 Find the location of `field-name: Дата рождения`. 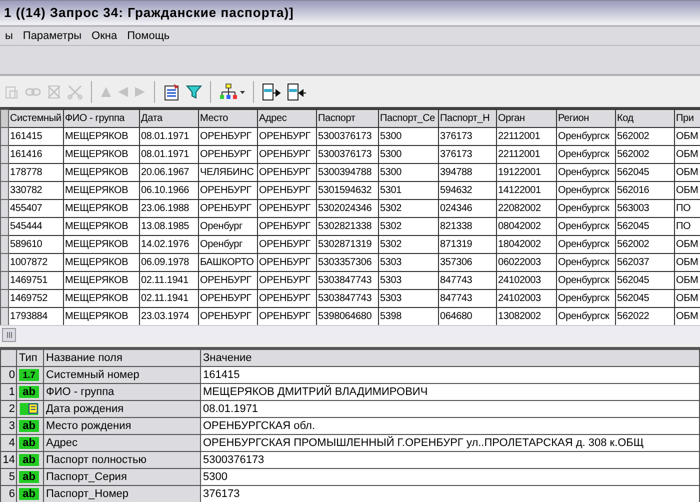

field-name: Дата рождения is located at coordinates (122, 409).